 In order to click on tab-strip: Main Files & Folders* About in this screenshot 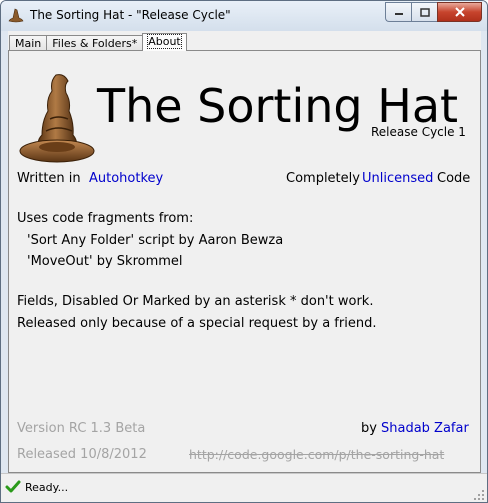, I will do `click(98, 42)`.